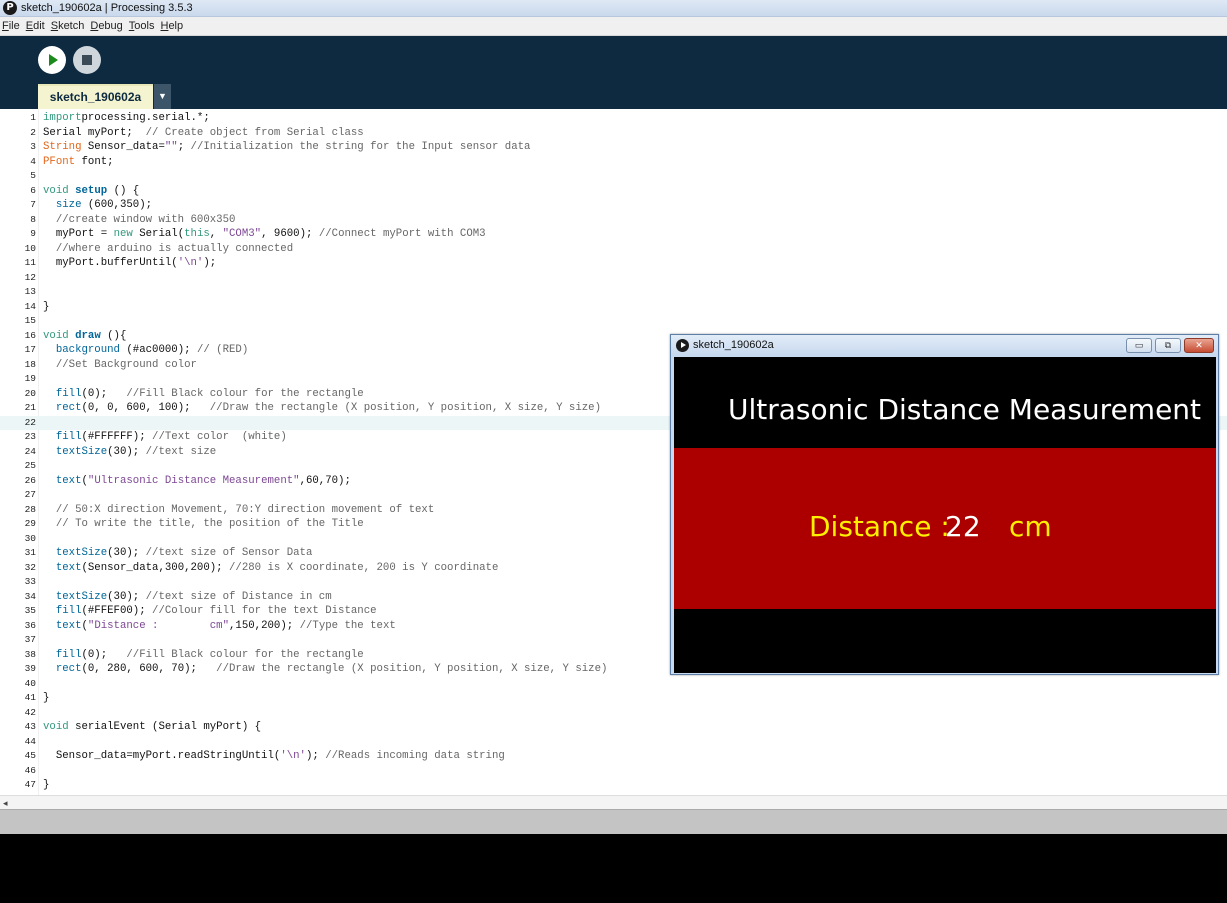  Describe the element at coordinates (30, 436) in the screenshot. I see `line-number: 23` at that location.